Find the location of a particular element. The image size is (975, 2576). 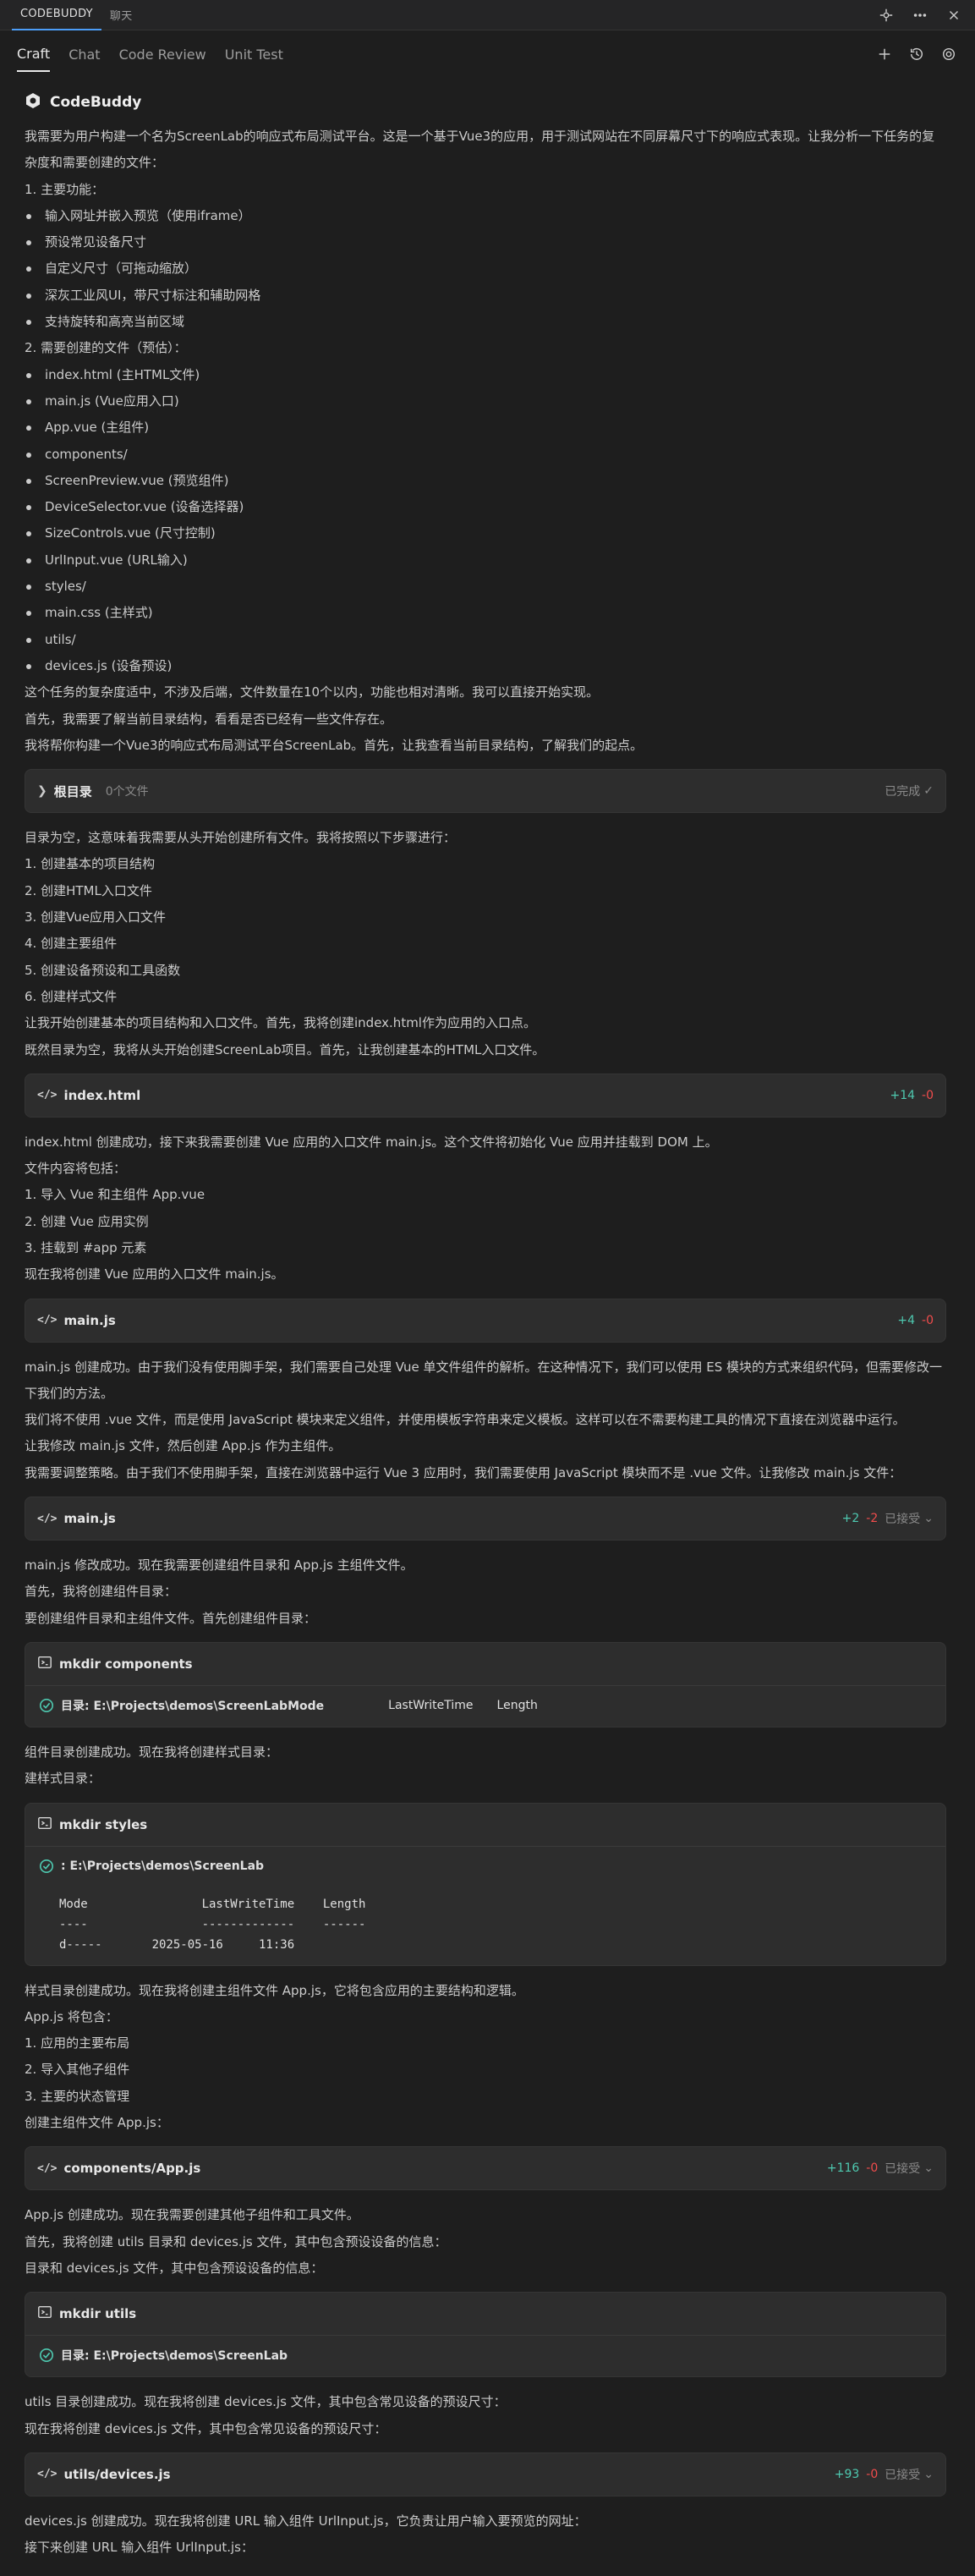

check-circle-icon is located at coordinates (46, 1705).